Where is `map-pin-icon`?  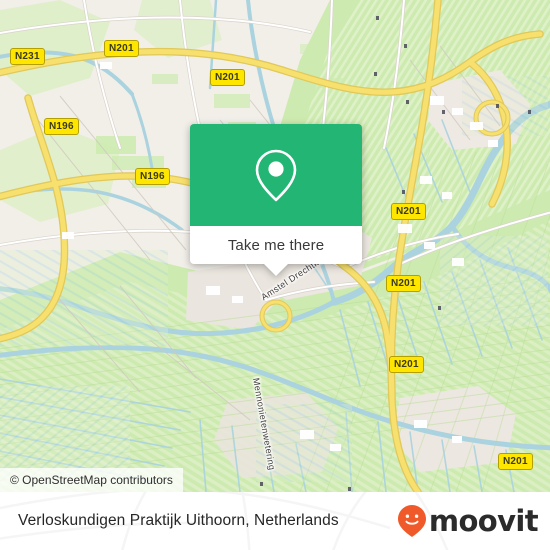
map-pin-icon is located at coordinates (276, 175).